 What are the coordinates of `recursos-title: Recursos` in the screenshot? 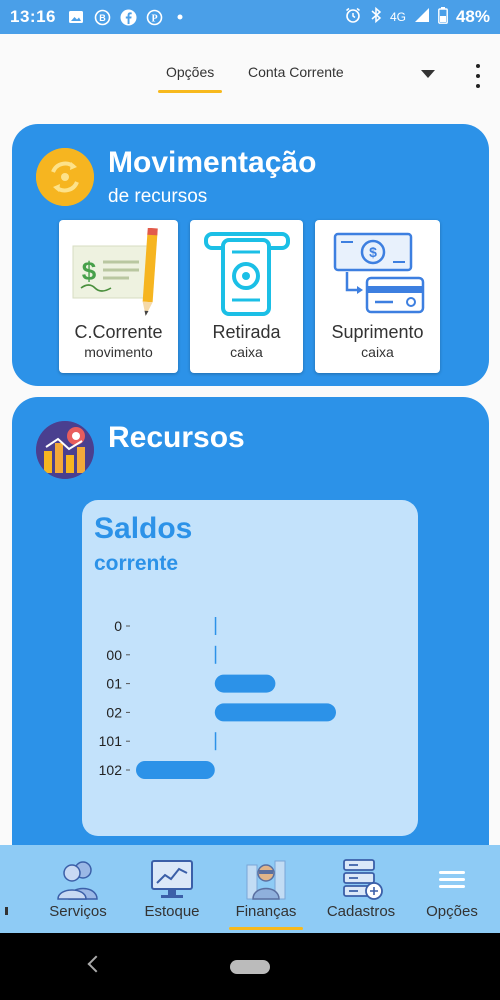 It's located at (176, 437).